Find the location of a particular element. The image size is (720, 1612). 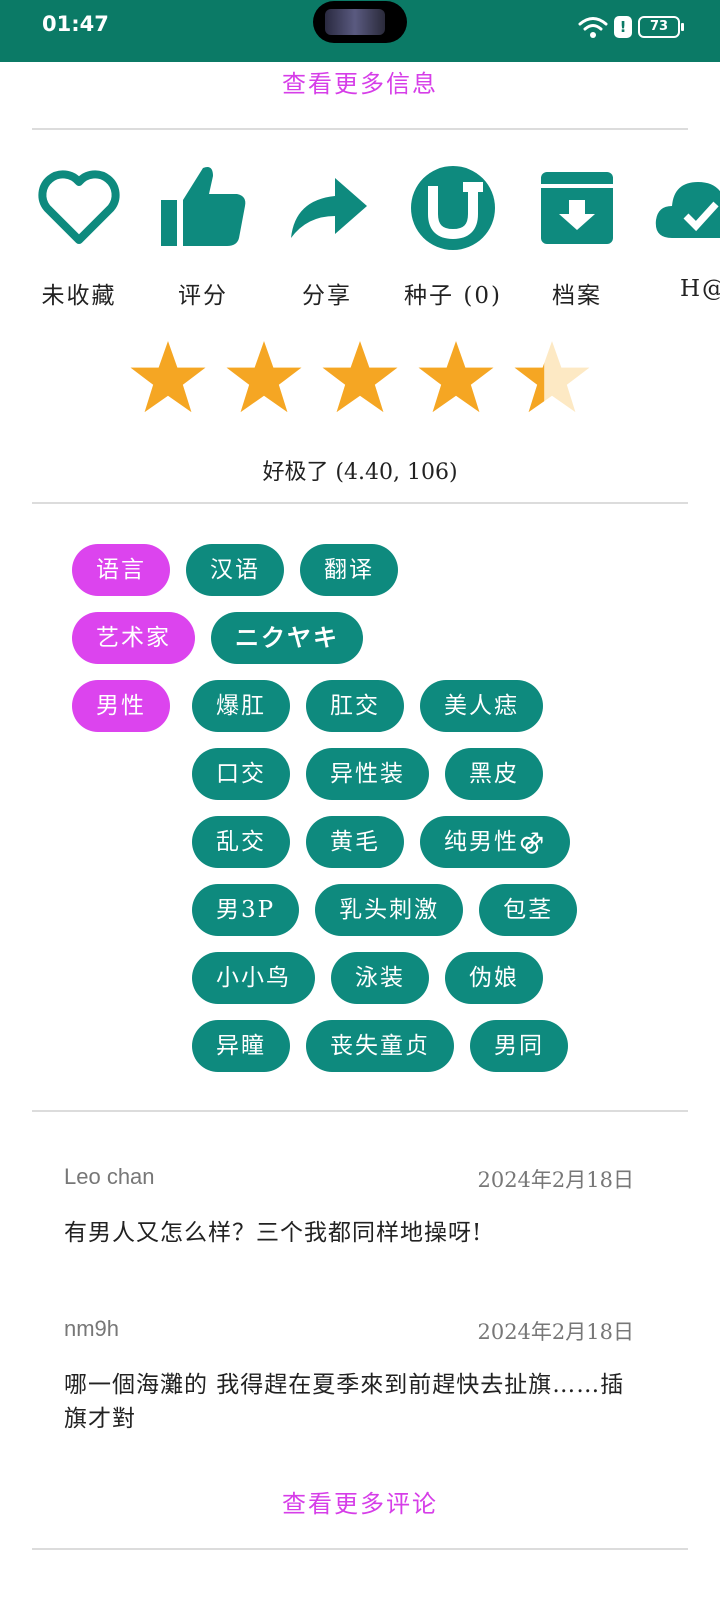

status-time: 01:47 is located at coordinates (75, 24).